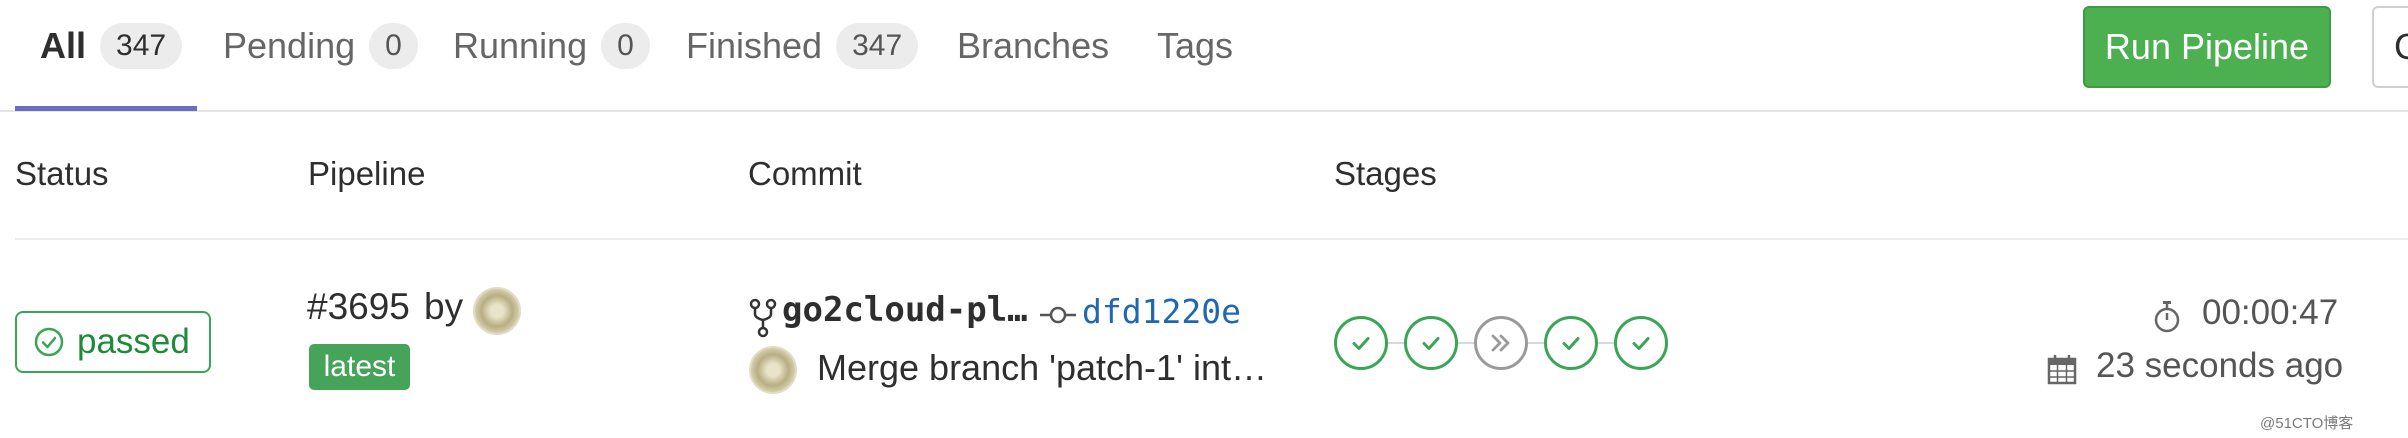 The height and width of the screenshot is (438, 2408). I want to click on tab-branches-label: Branches, so click(1033, 45).